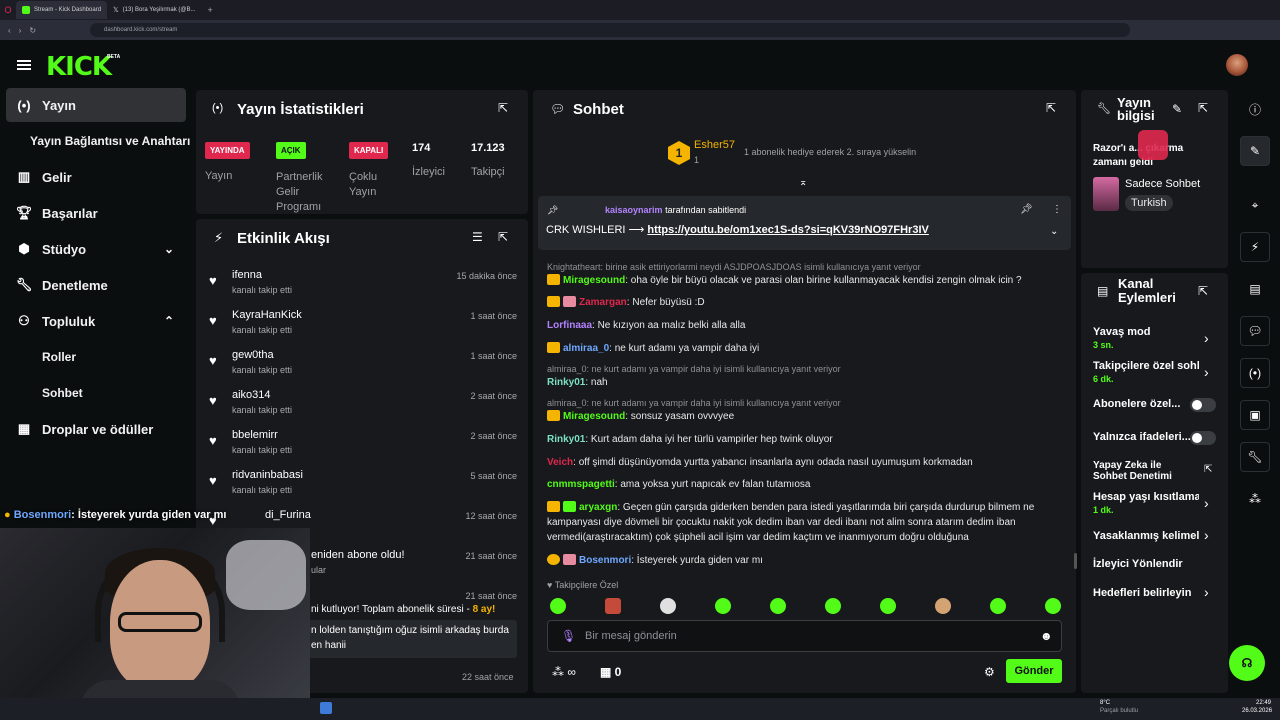 The width and height of the screenshot is (1280, 720). Describe the element at coordinates (586, 348) in the screenshot. I see `chat-username: almiraa_0` at that location.